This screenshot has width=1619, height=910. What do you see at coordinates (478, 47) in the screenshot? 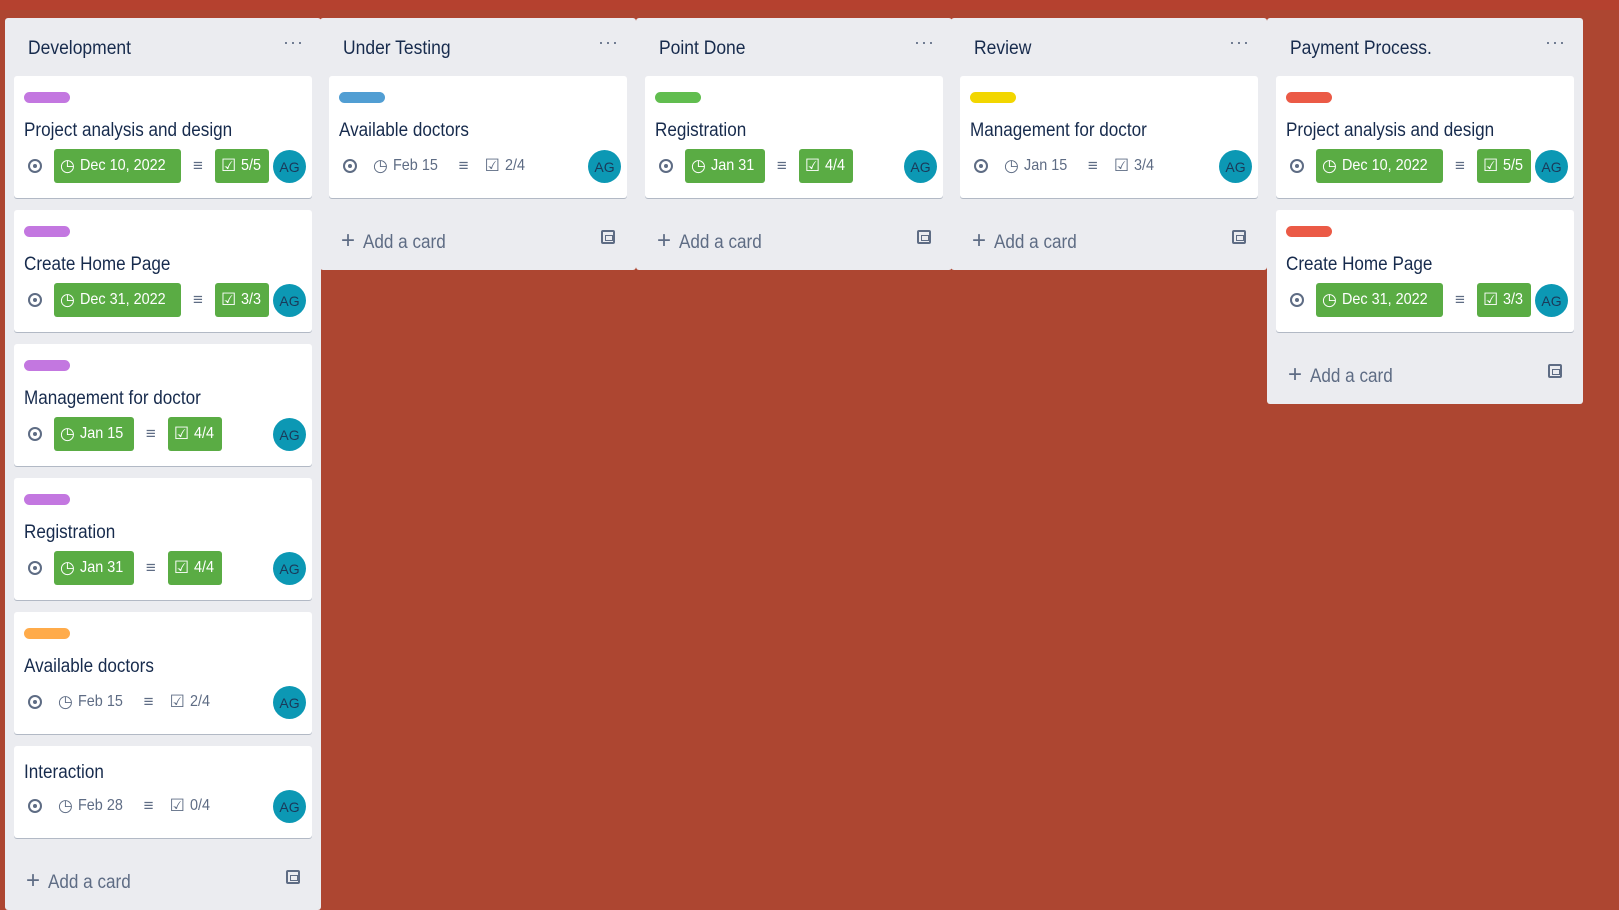
I see `list-header: Under Testing ···` at bounding box center [478, 47].